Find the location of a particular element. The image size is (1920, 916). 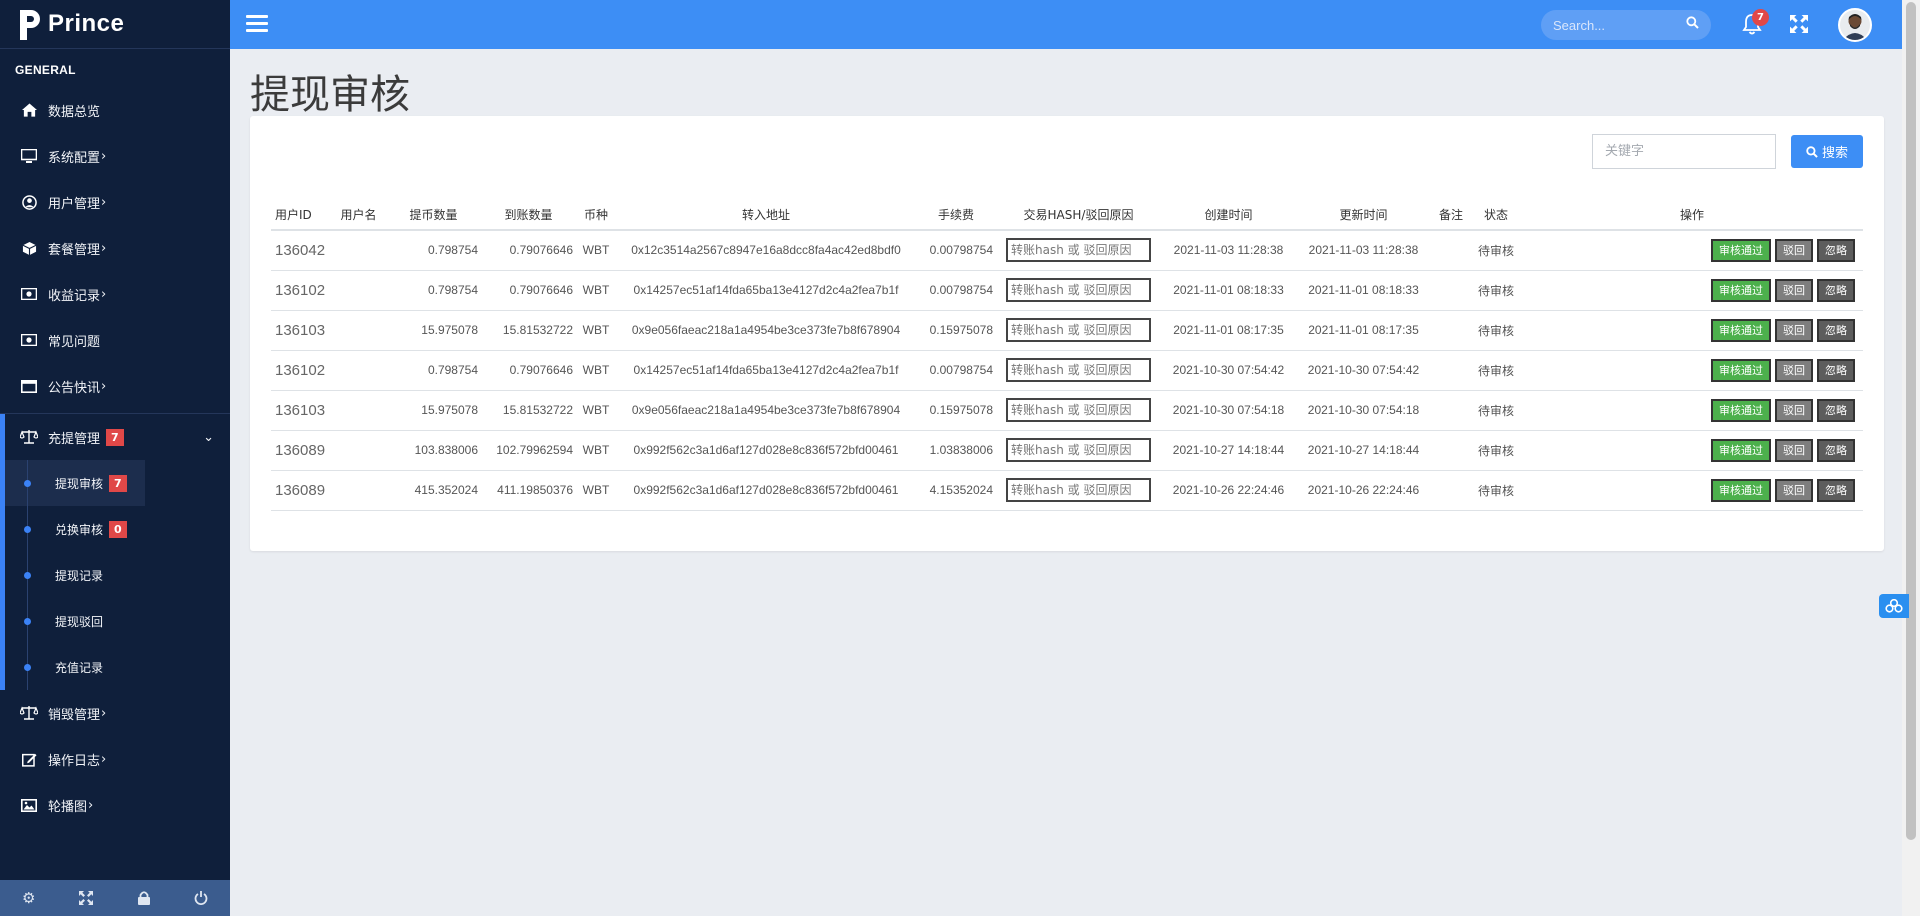

sidebar-item-label: 数据总览 is located at coordinates (74, 112).